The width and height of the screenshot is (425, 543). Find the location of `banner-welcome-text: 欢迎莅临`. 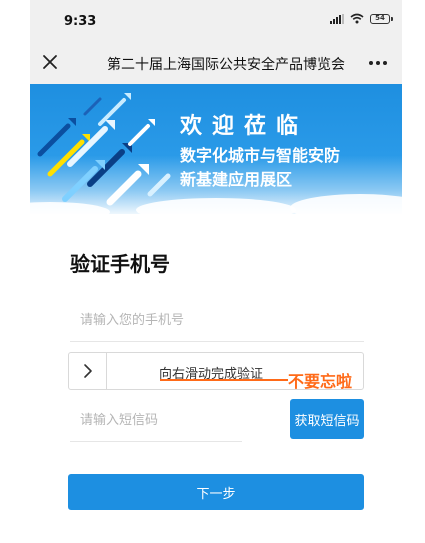

banner-welcome-text: 欢迎莅临 is located at coordinates (244, 126).